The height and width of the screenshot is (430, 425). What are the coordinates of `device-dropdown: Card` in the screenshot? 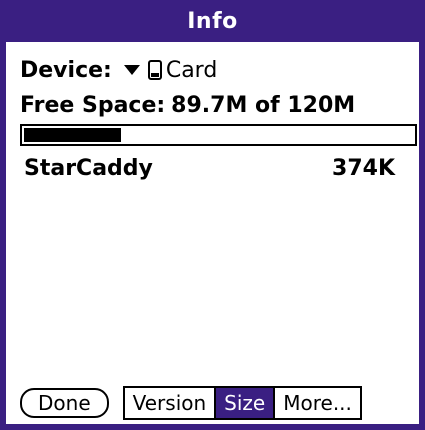 It's located at (170, 70).